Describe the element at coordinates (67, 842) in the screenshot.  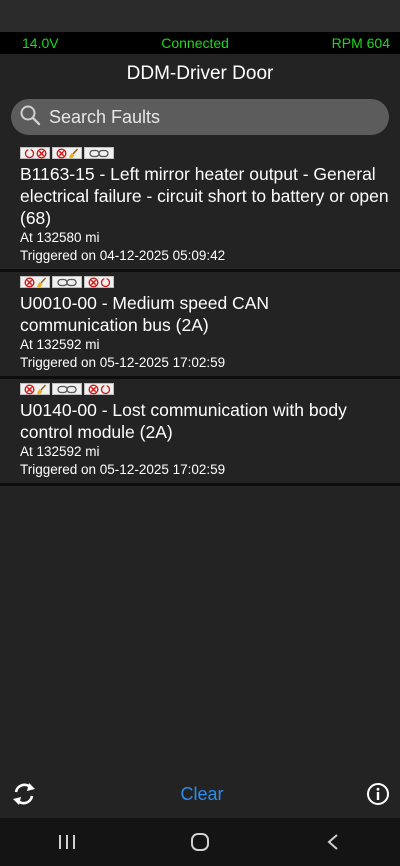
I see `recent-apps-button` at that location.